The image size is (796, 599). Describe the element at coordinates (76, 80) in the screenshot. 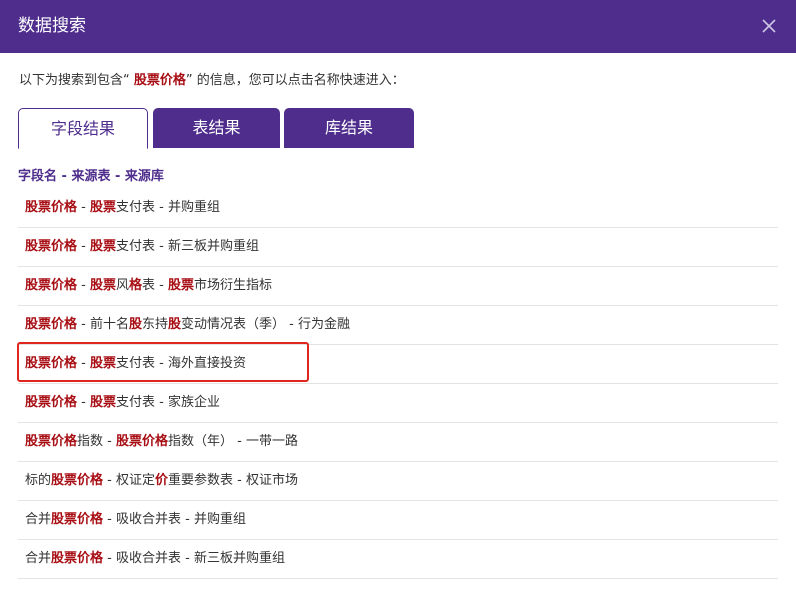

I see `intro-prefix: 以下为搜索到包含“` at that location.